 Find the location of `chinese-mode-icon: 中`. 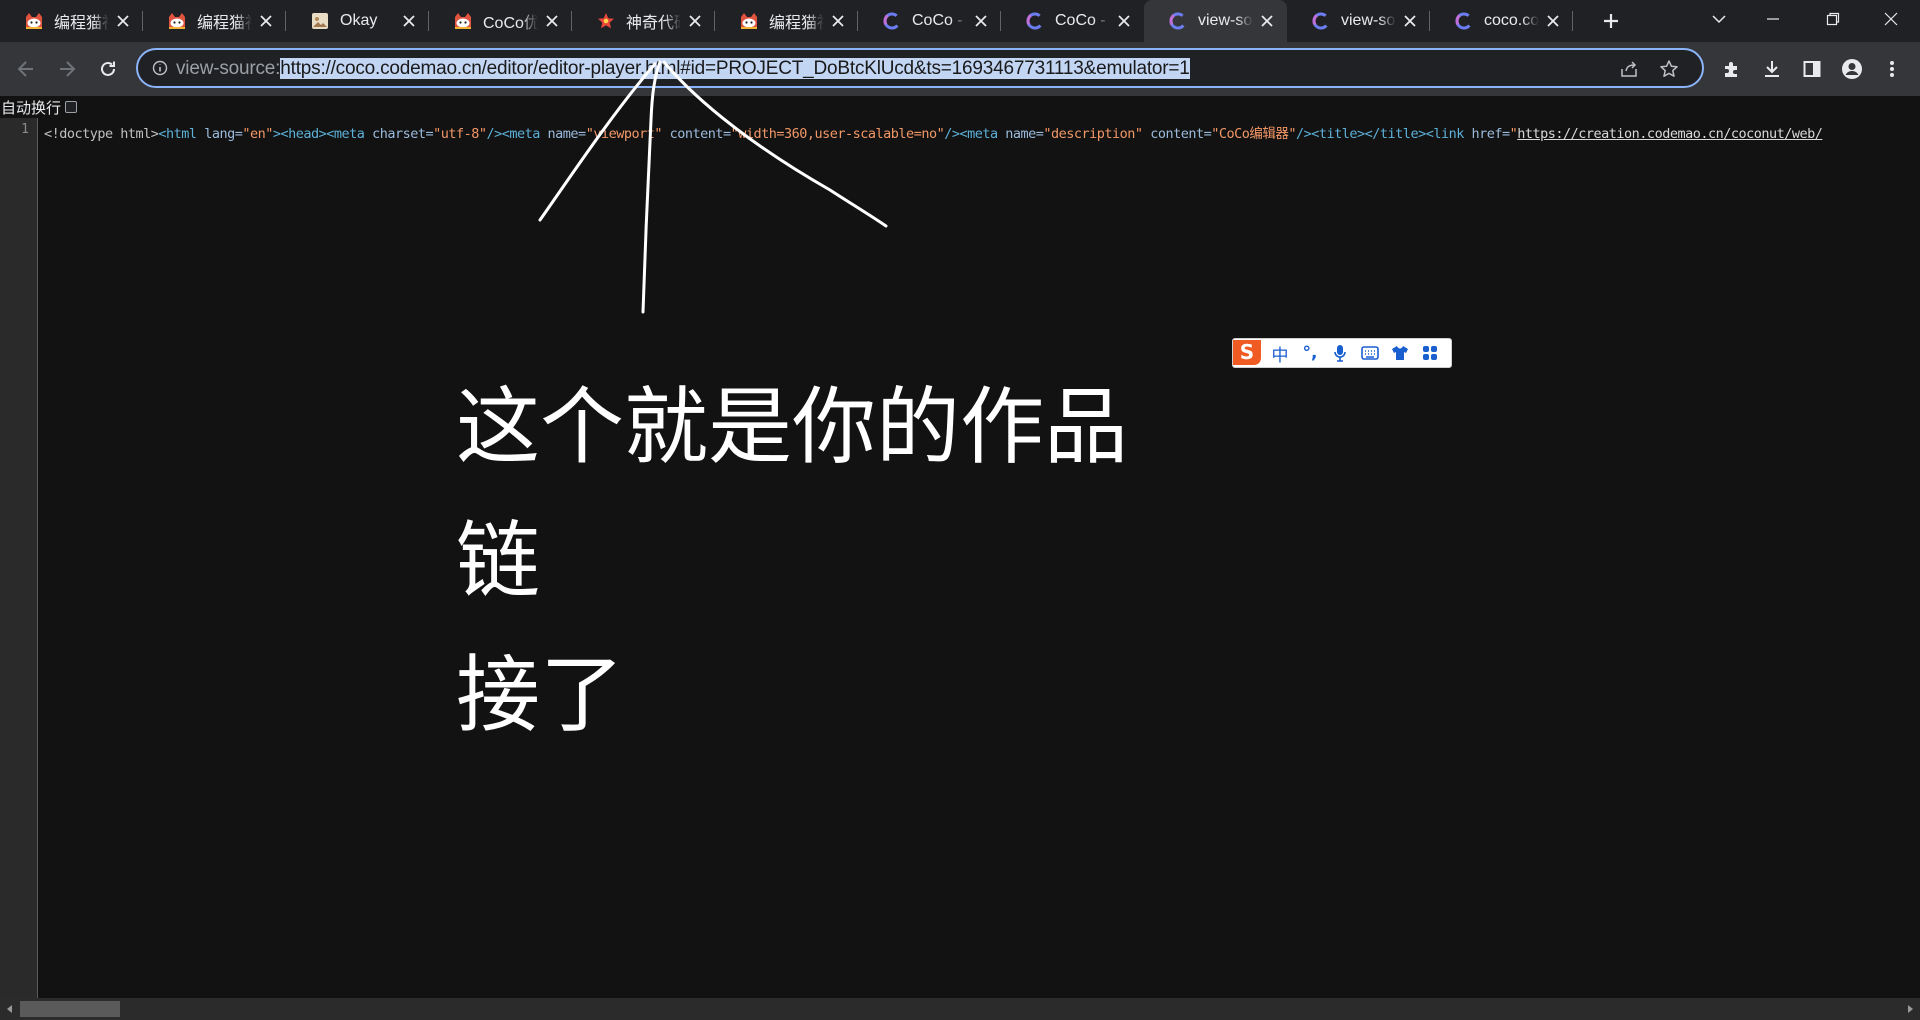

chinese-mode-icon: 中 is located at coordinates (1280, 353).